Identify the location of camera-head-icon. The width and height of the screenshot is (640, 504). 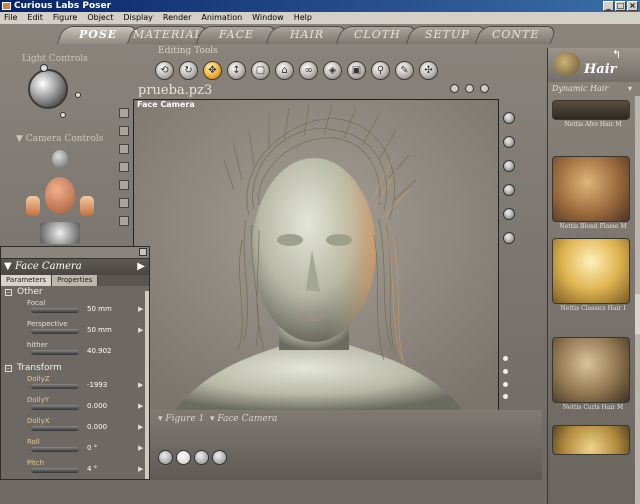
(60, 195).